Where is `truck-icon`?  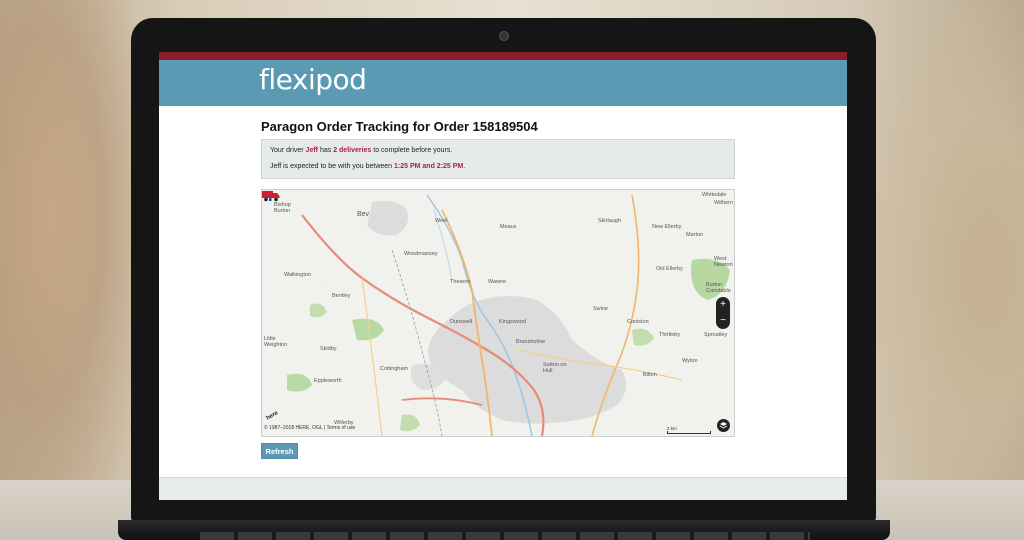 truck-icon is located at coordinates (271, 196).